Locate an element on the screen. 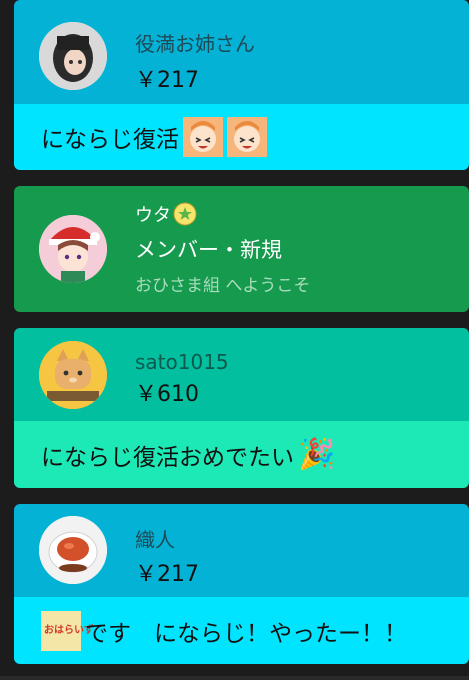 The height and width of the screenshot is (680, 469). member-badge-icon is located at coordinates (185, 214).